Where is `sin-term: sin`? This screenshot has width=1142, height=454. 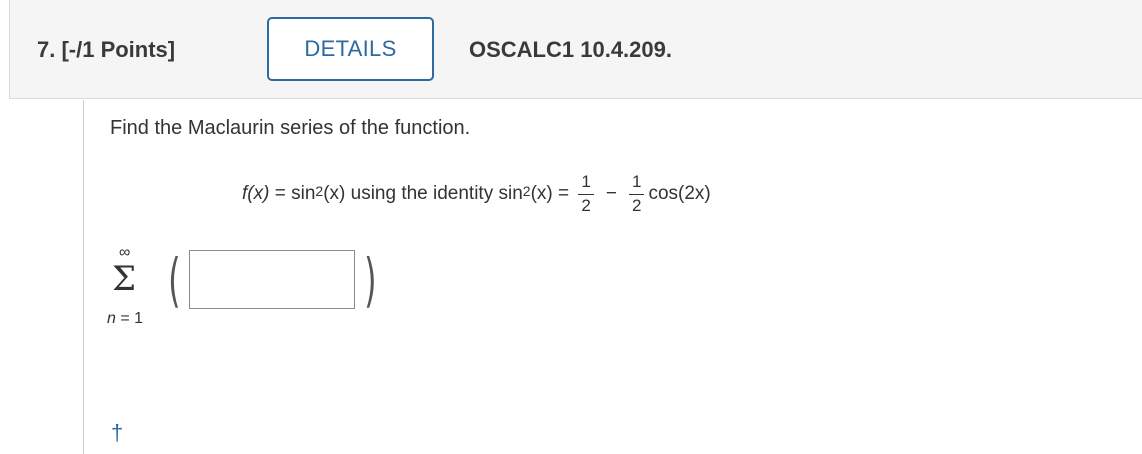
sin-term: sin is located at coordinates (303, 193).